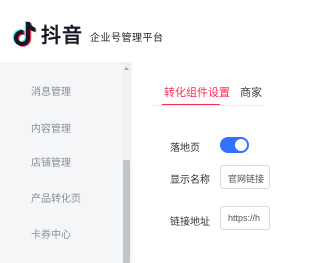  Describe the element at coordinates (190, 180) in the screenshot. I see `display-name-label: 显示名称` at that location.